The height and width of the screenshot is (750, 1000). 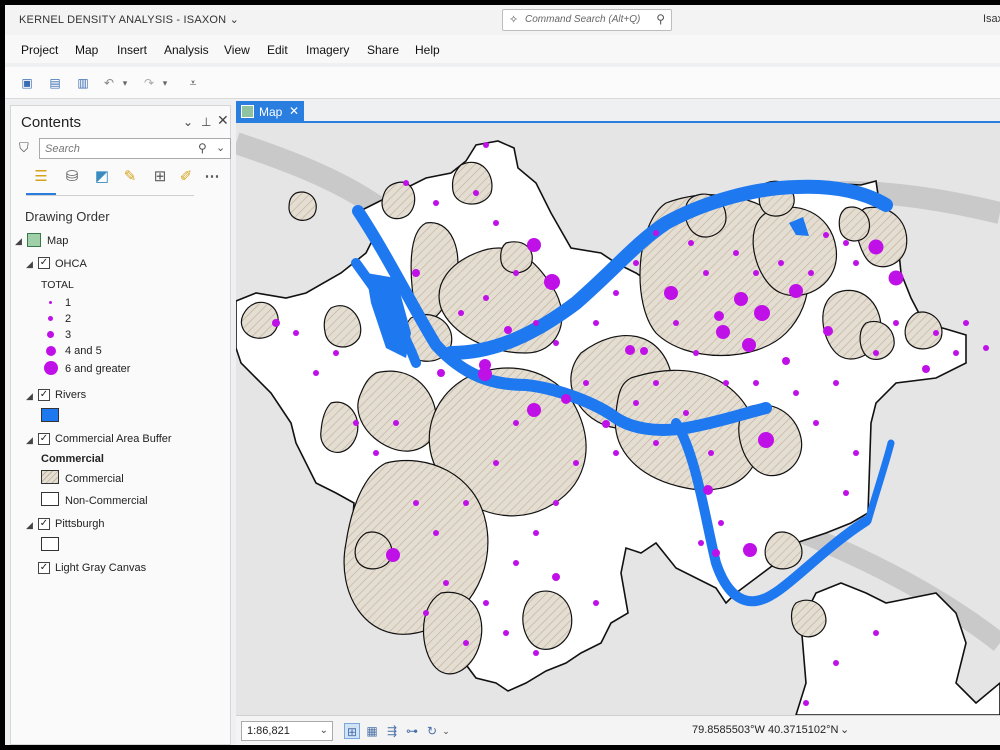 I want to click on new-project-icon: ▣, so click(x=27, y=83).